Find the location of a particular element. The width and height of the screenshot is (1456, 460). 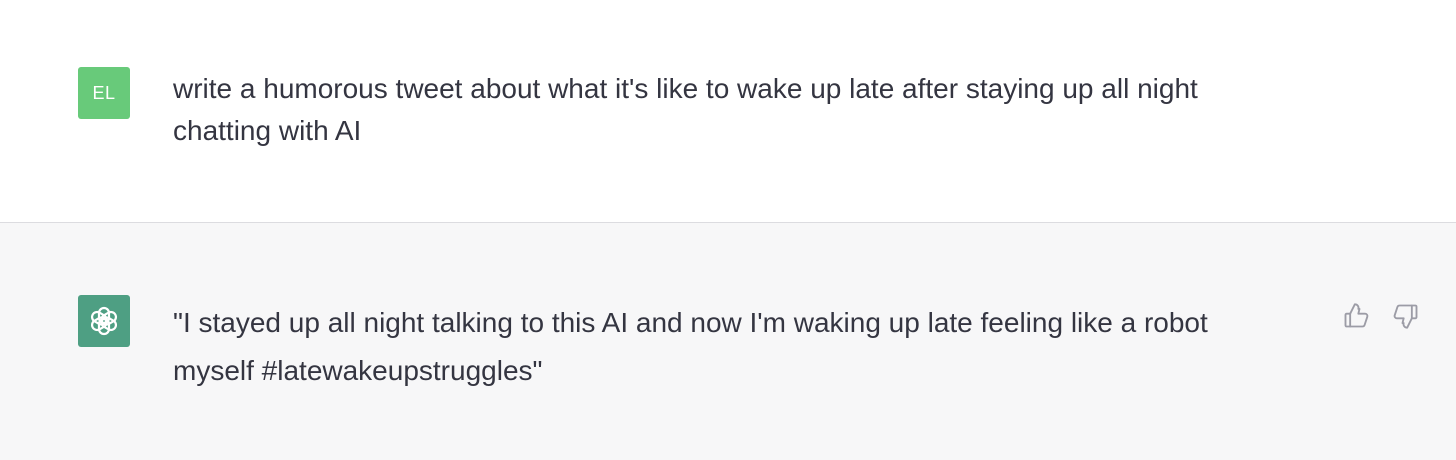

thumbs-up-button is located at coordinates (1356, 316).